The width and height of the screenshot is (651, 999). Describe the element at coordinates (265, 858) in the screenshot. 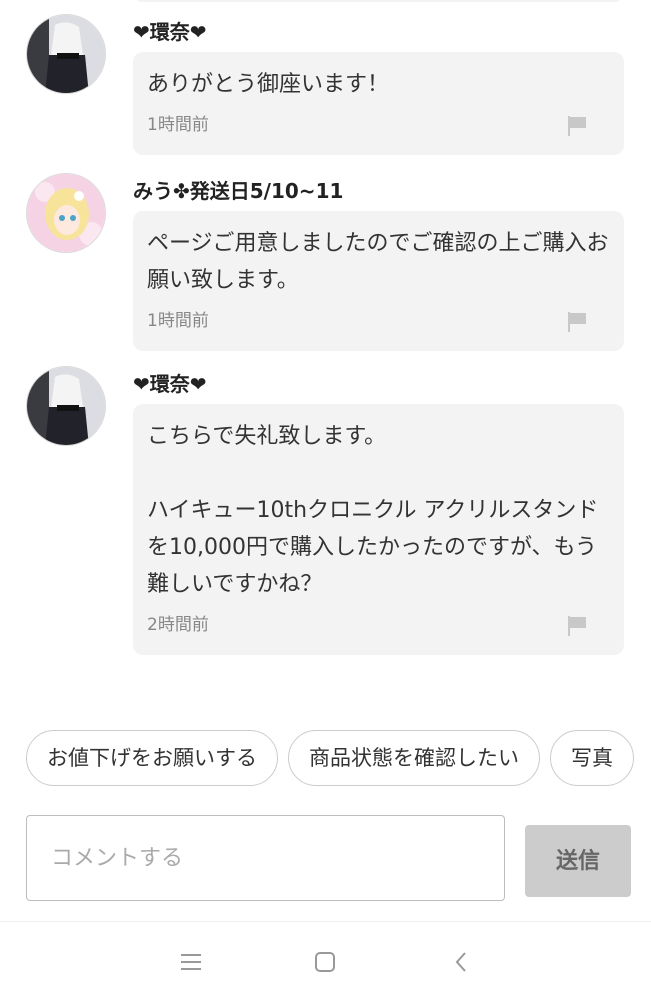

I see `comment-input` at that location.